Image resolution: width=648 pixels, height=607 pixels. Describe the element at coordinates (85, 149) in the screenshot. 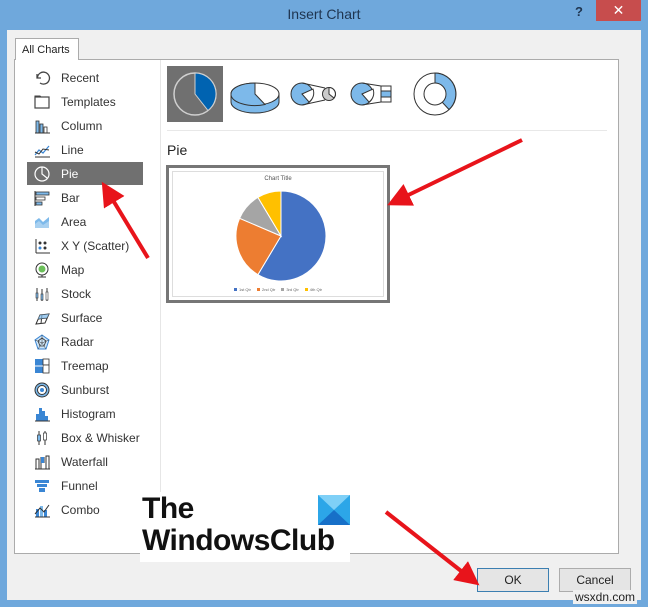

I see `sidebar-item-line: Line` at that location.